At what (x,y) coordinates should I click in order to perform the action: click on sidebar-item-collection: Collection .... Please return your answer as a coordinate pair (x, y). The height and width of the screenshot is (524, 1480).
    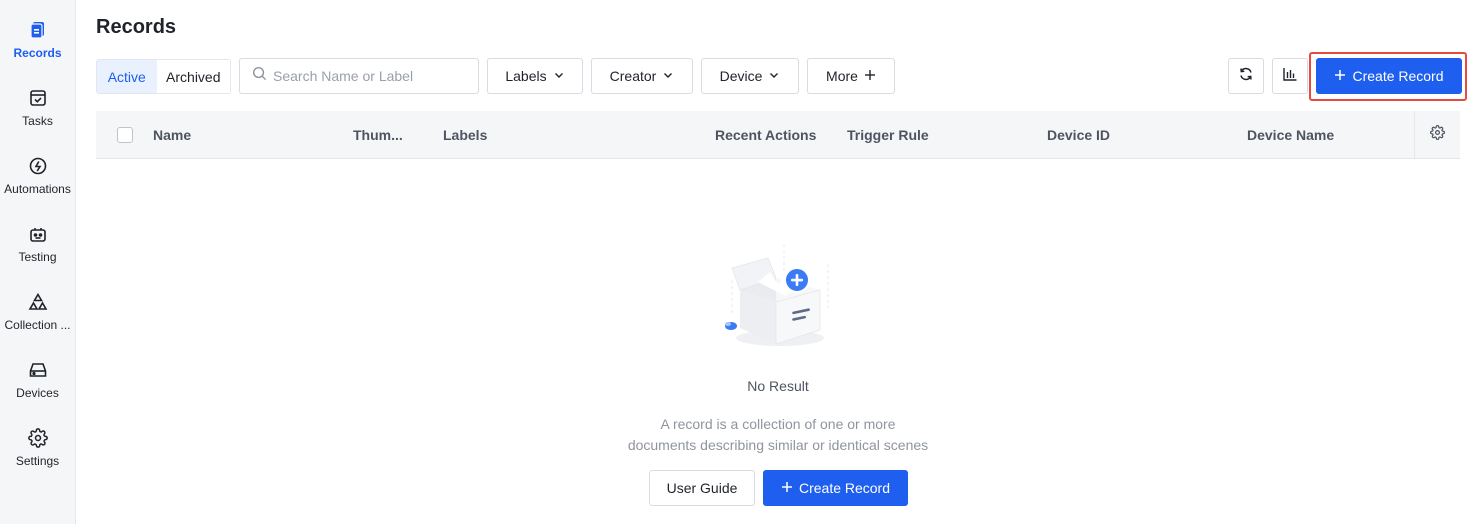
    Looking at the image, I should click on (37, 316).